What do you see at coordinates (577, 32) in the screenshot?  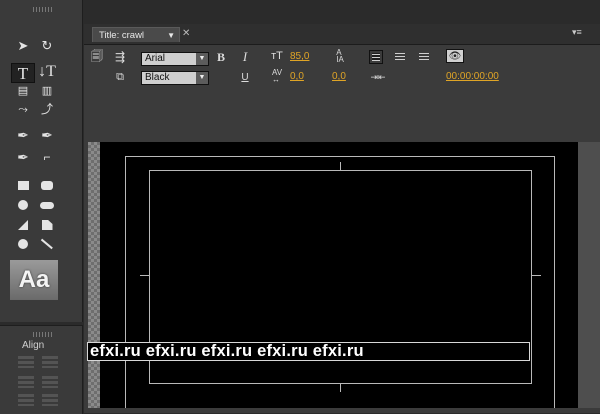 I see `panel-menu-icon: ▾≡` at bounding box center [577, 32].